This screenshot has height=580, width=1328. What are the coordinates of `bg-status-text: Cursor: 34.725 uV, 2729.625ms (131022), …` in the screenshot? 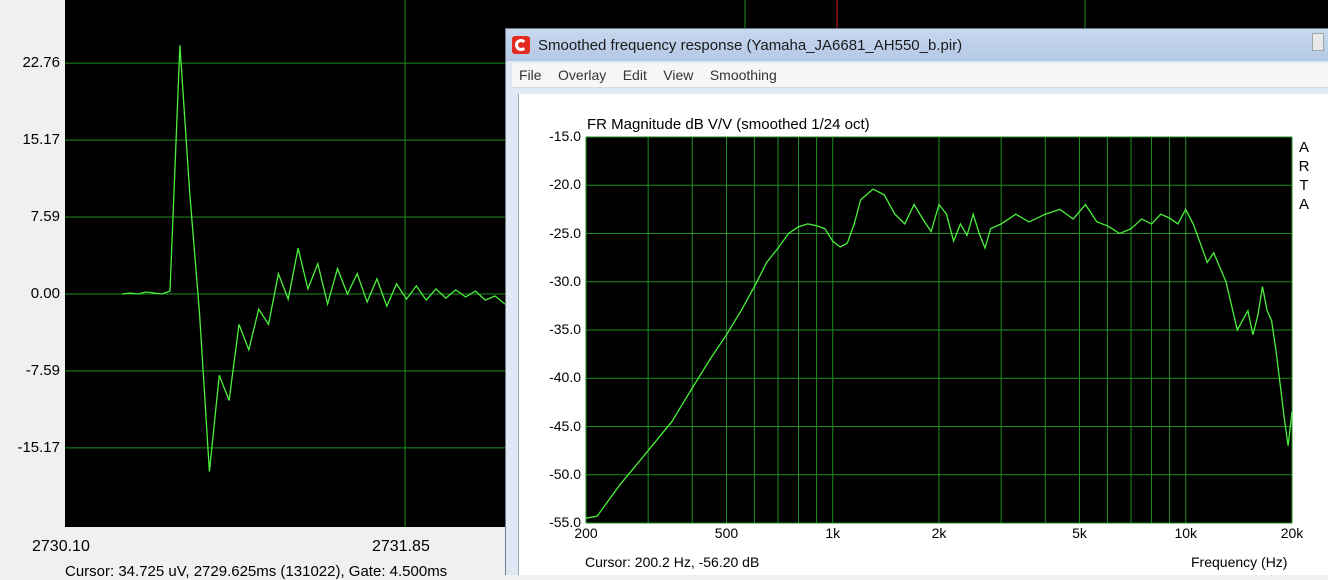 It's located at (256, 571).